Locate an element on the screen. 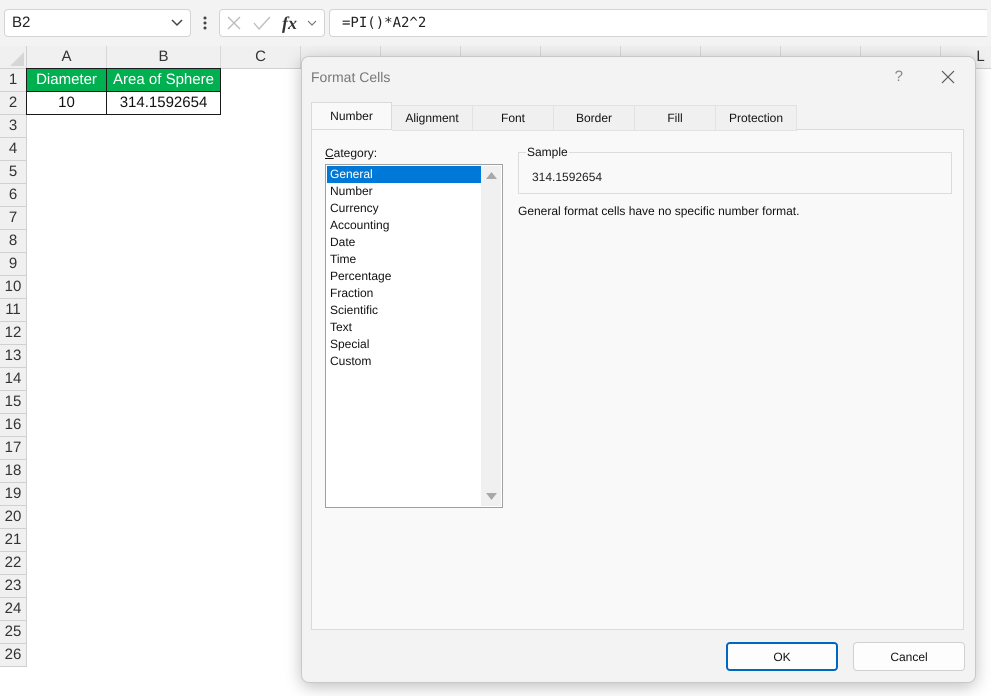 The height and width of the screenshot is (696, 991). scrollbar is located at coordinates (491, 336).